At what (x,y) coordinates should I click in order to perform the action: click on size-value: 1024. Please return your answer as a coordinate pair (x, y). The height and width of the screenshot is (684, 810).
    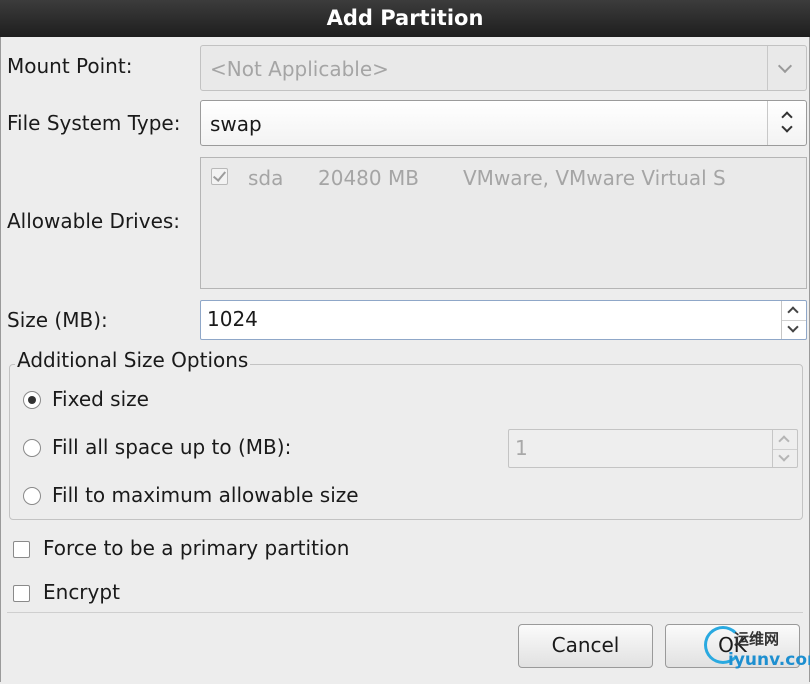
    Looking at the image, I should click on (232, 319).